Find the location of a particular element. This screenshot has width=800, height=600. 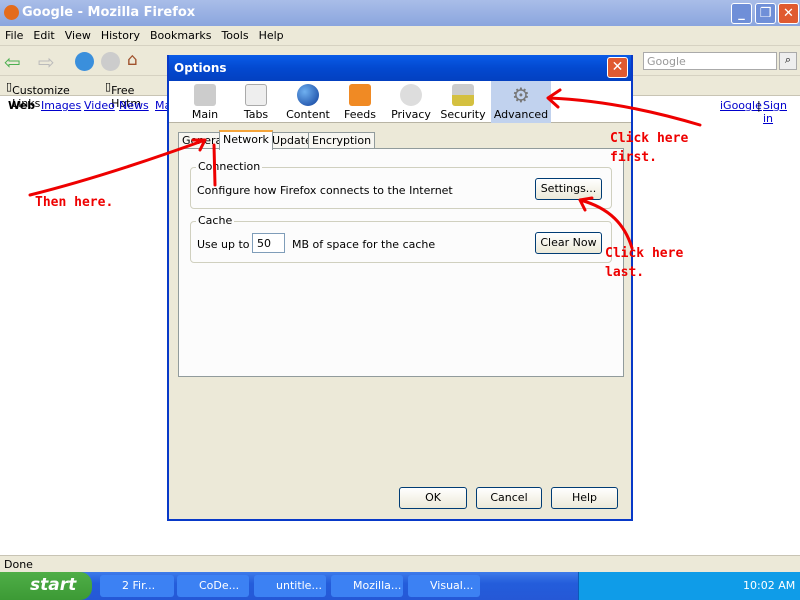

privacy-icon is located at coordinates (411, 95).